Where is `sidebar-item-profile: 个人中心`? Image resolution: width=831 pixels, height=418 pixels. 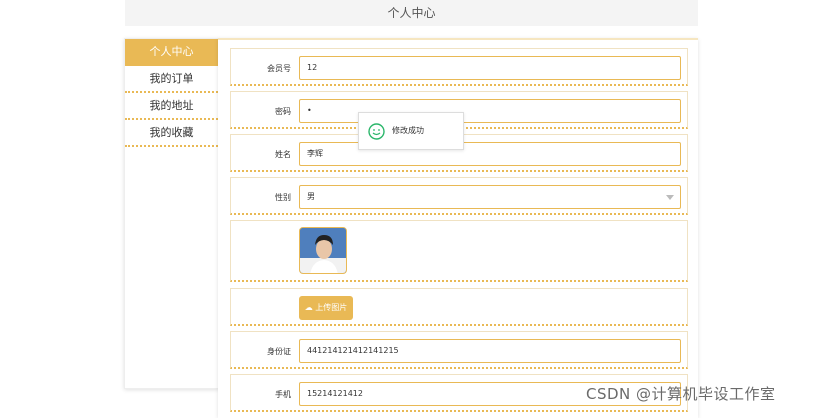
sidebar-item-profile: 个人中心 is located at coordinates (171, 52).